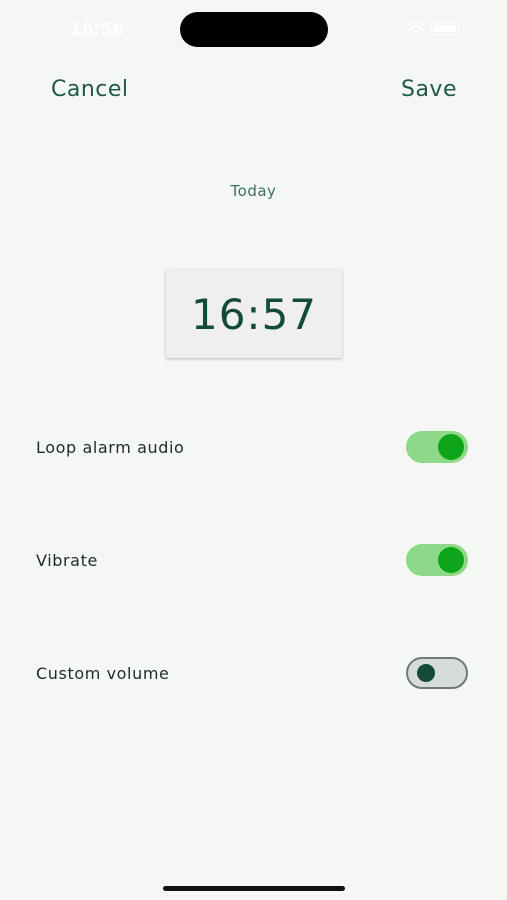 The image size is (507, 900). Describe the element at coordinates (252, 447) in the screenshot. I see `setting-row-loop-alarm-audio: Loop alarm audio` at that location.